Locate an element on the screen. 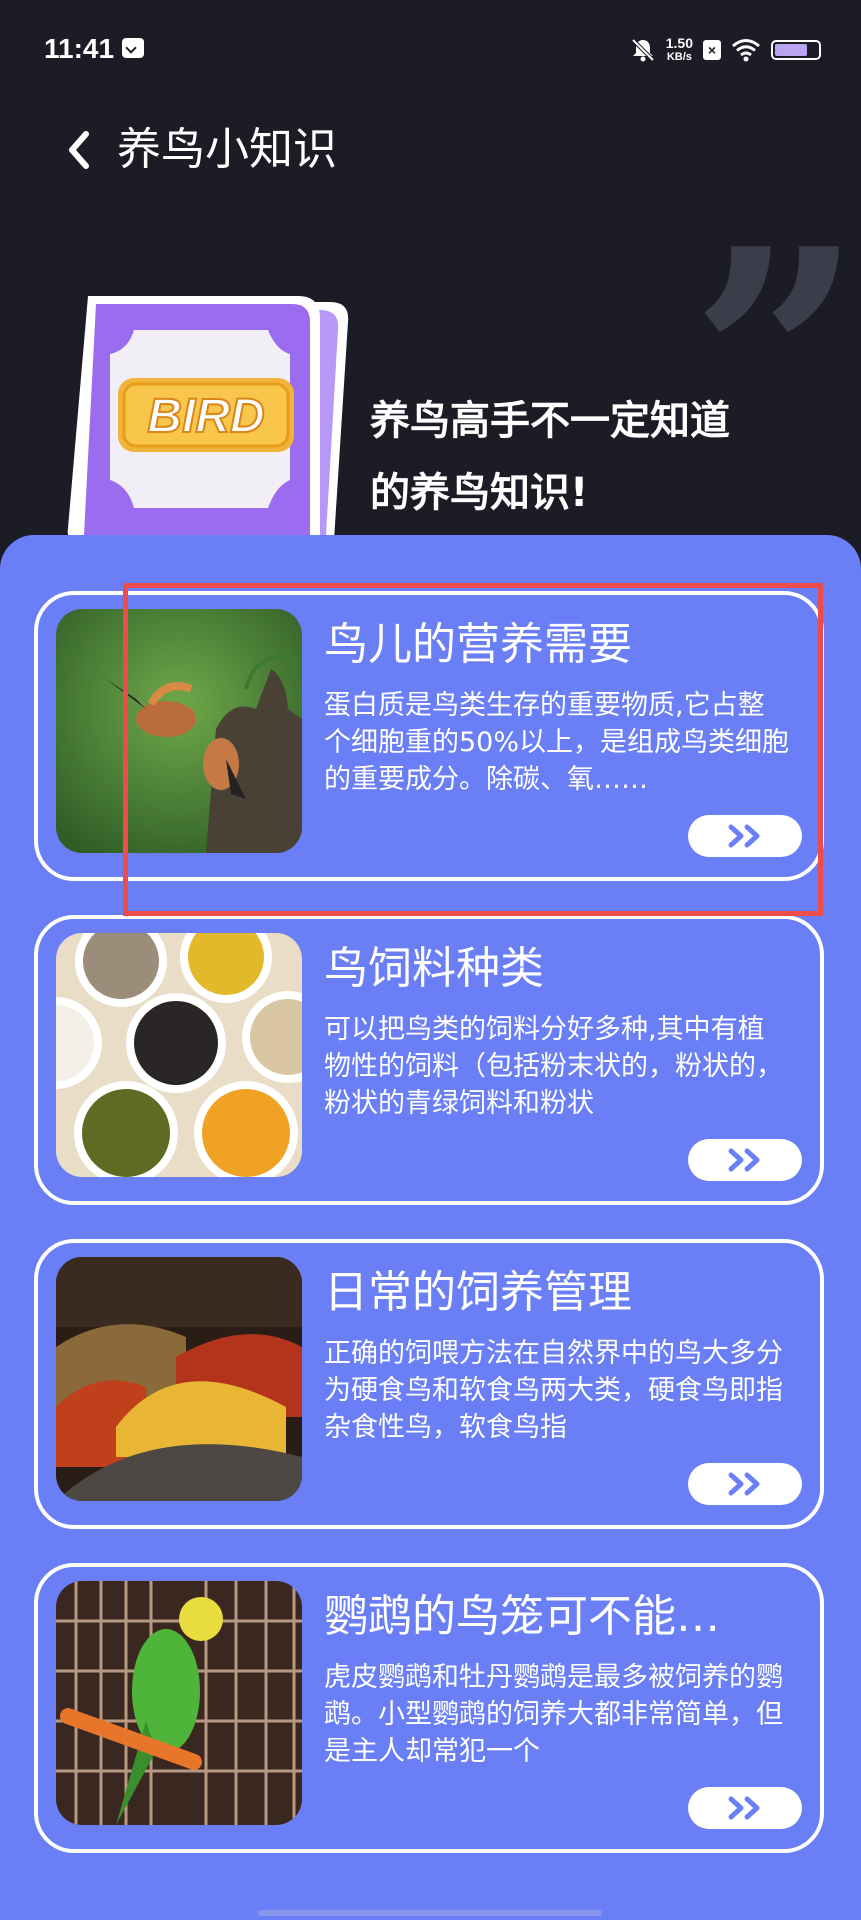 The height and width of the screenshot is (1920, 861). mute-bell-icon is located at coordinates (643, 50).